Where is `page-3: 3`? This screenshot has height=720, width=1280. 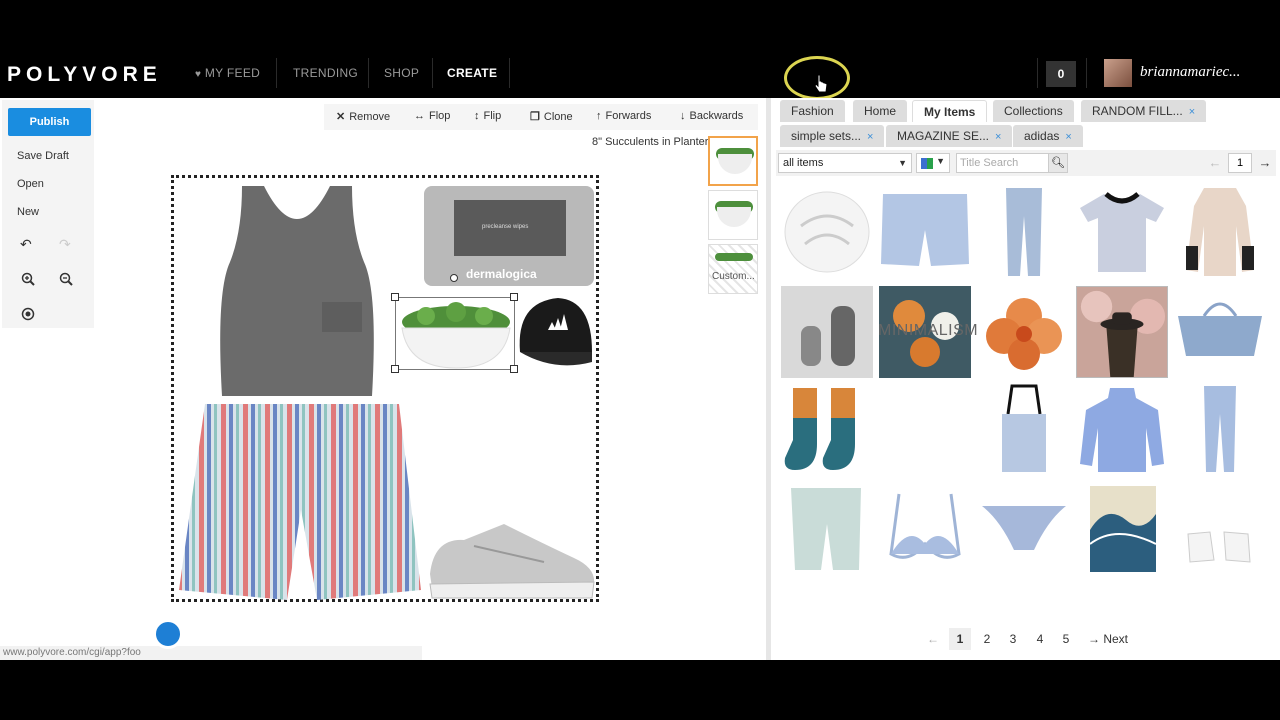
page-3: 3 is located at coordinates (1013, 639).